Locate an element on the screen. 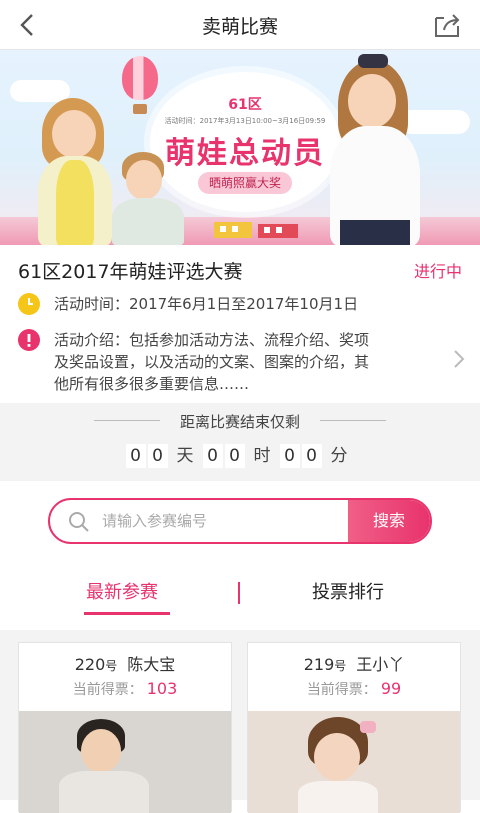  alert-icon is located at coordinates (29, 340).